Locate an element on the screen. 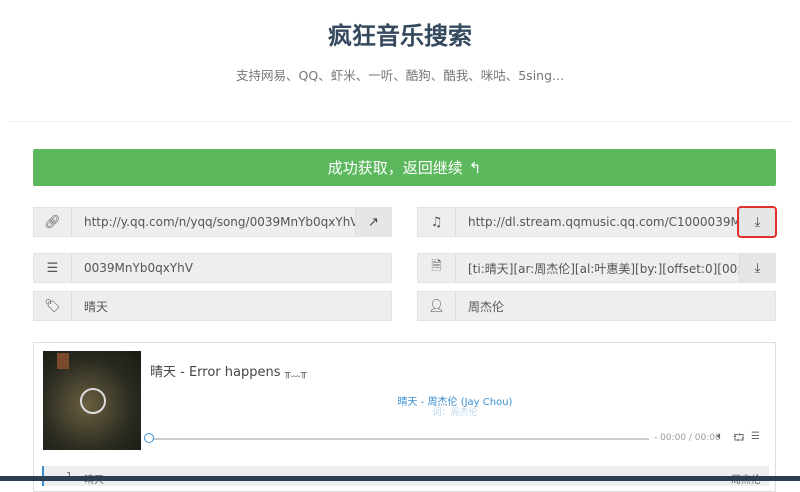  bottom-bar is located at coordinates (400, 478).